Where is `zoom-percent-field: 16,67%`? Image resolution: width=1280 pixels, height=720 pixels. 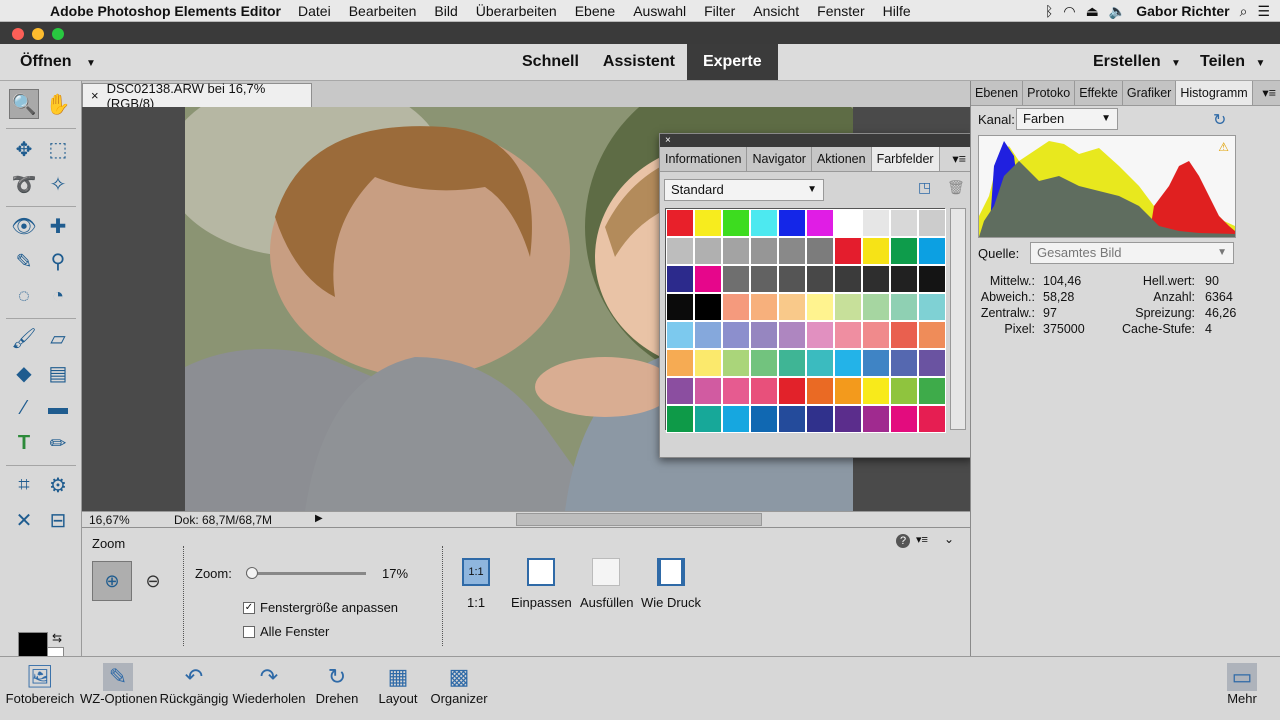 zoom-percent-field: 16,67% is located at coordinates (109, 520).